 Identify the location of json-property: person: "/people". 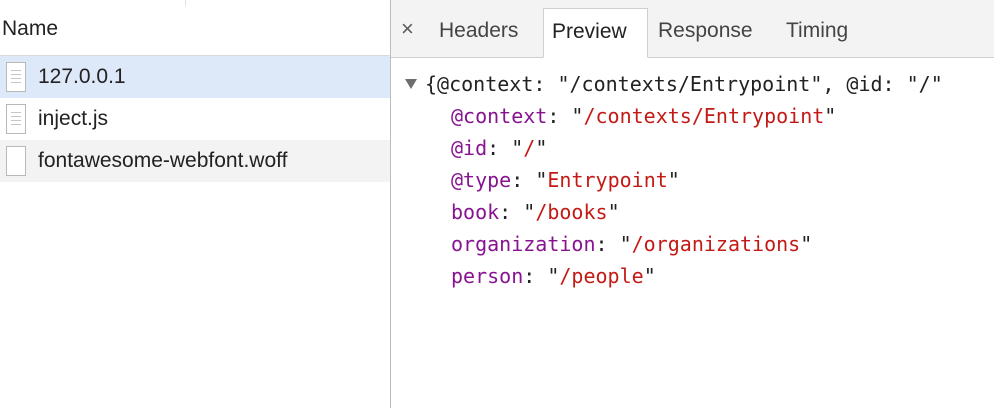
(553, 276).